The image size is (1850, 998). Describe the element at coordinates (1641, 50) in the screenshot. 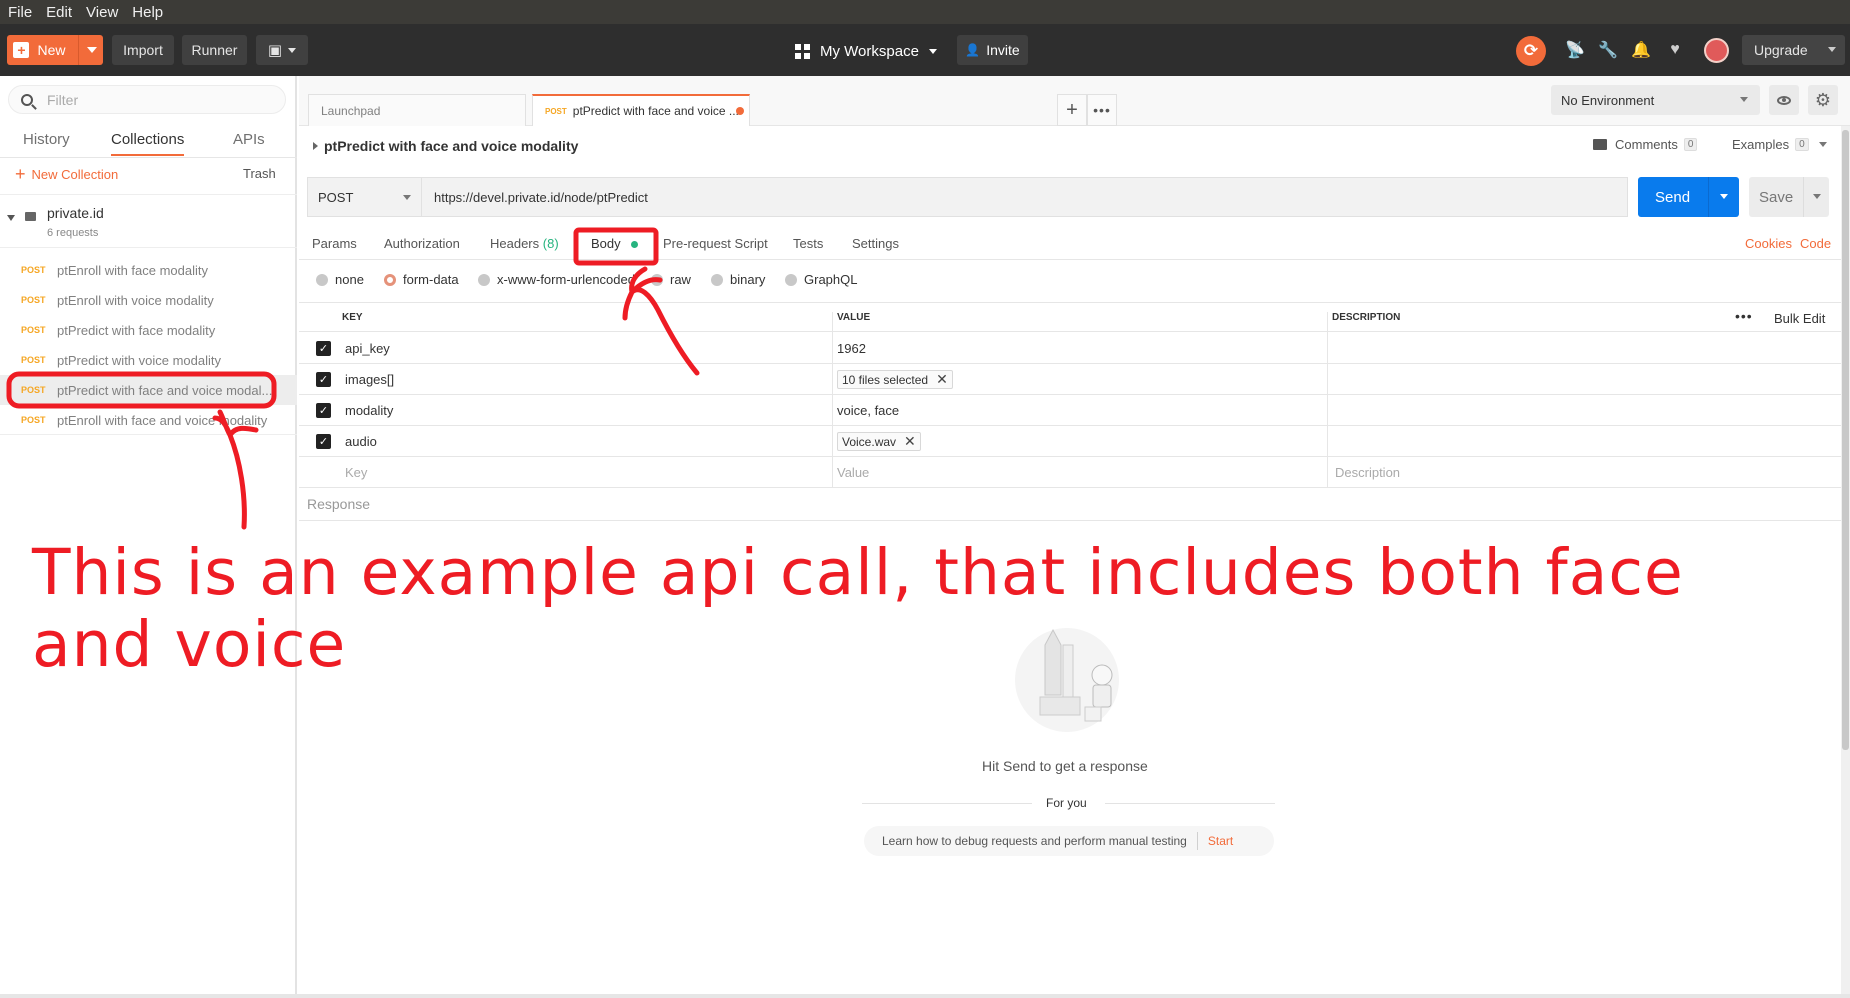

I see `bell-icon: 🔔` at that location.